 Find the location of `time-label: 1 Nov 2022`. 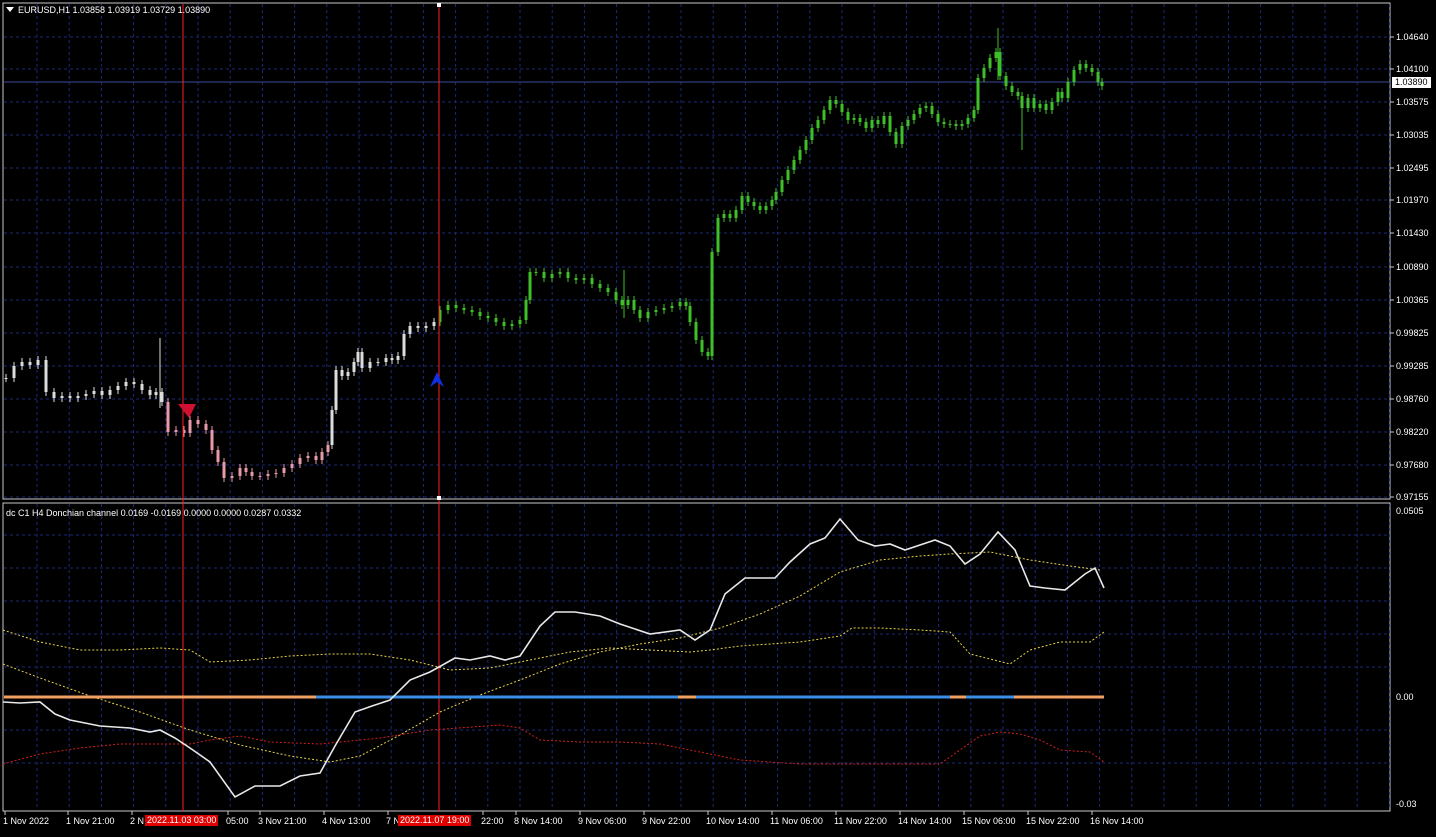

time-label: 1 Nov 2022 is located at coordinates (26, 821).